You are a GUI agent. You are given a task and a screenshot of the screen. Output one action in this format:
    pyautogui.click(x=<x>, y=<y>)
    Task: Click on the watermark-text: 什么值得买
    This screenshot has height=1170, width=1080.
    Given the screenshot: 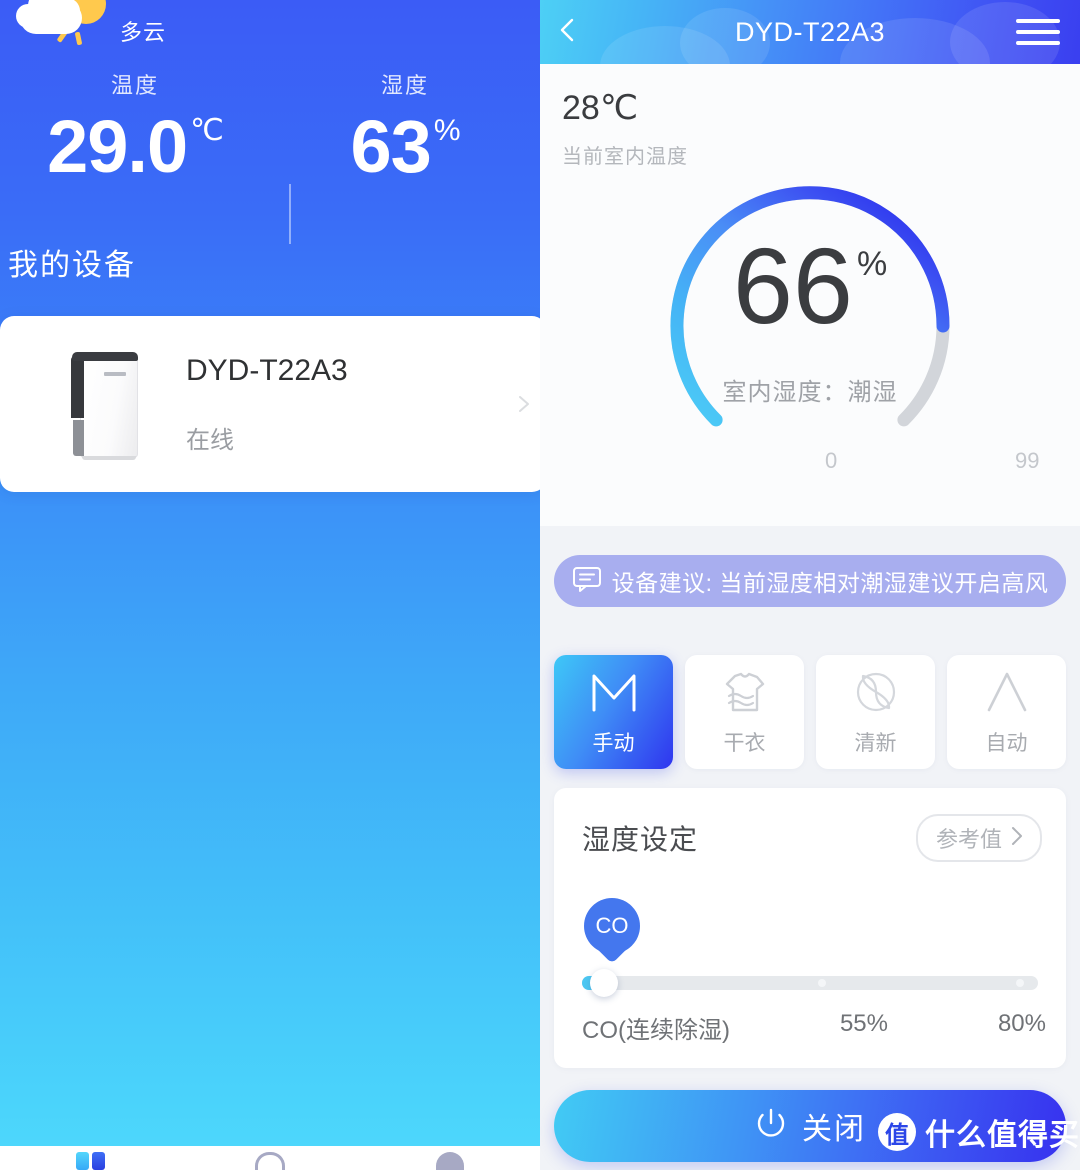 What is the action you would take?
    pyautogui.click(x=1002, y=1135)
    